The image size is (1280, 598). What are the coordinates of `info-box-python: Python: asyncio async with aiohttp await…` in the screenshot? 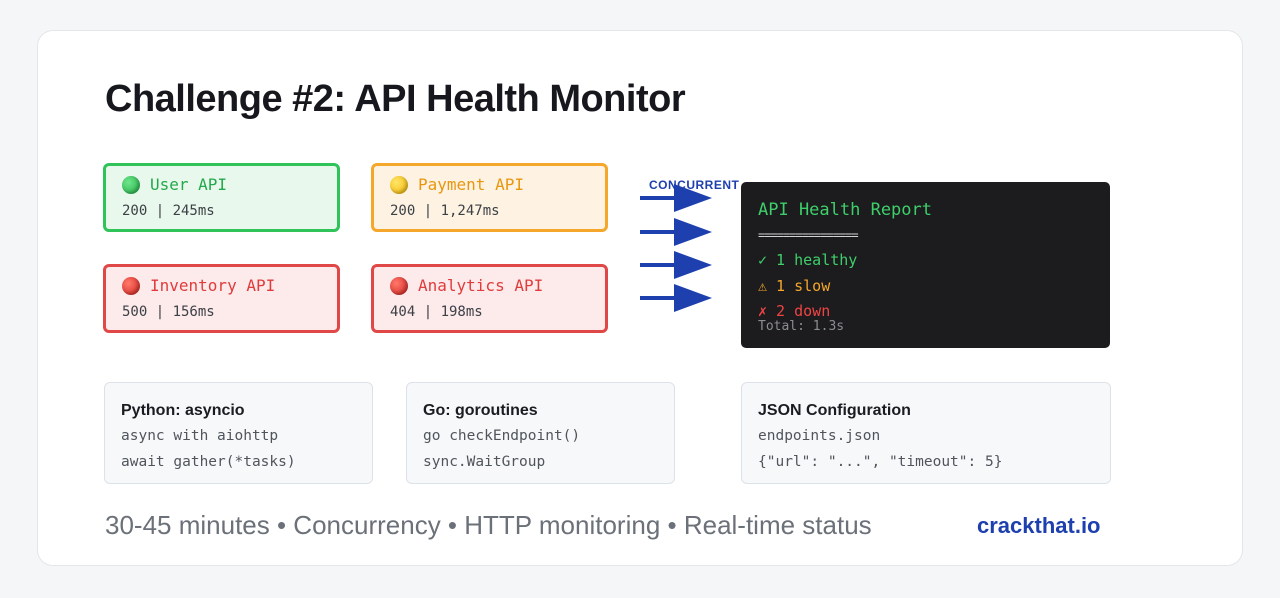 It's located at (238, 433).